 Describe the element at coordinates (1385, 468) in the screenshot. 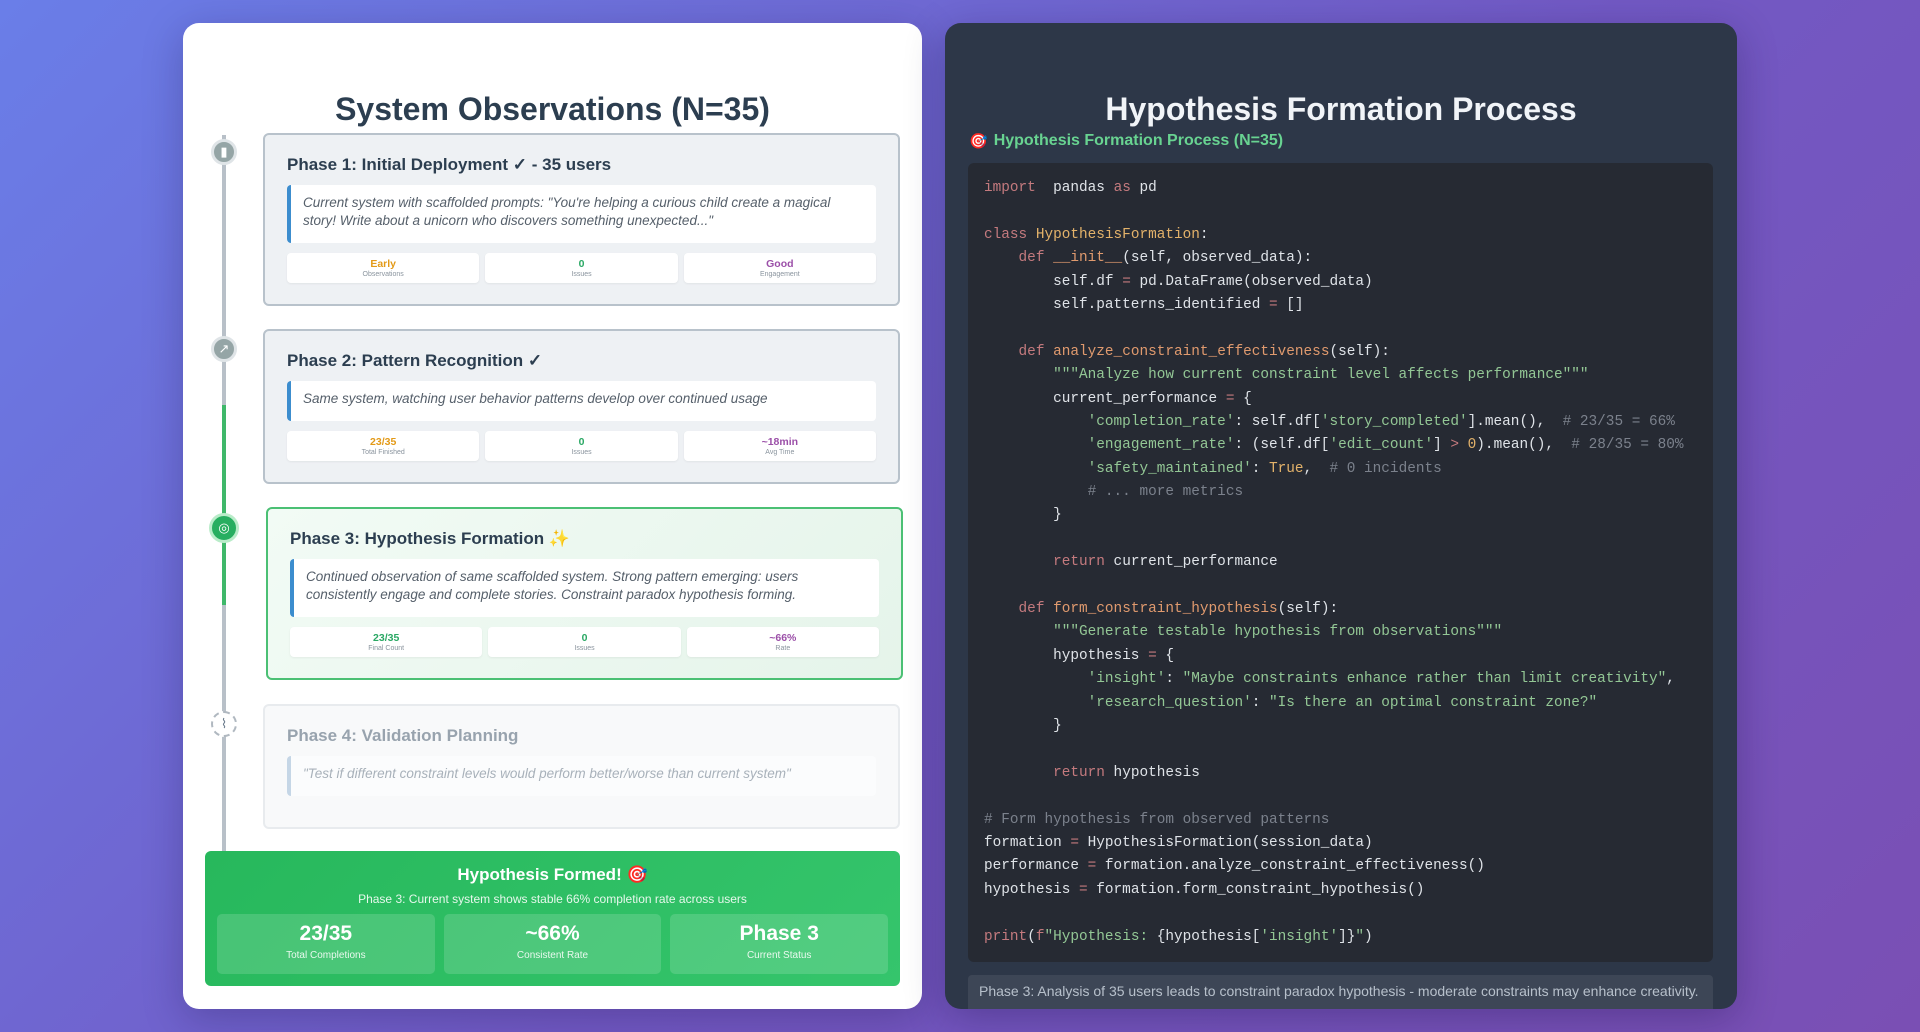

I see `code-token: # 0 incidents` at that location.